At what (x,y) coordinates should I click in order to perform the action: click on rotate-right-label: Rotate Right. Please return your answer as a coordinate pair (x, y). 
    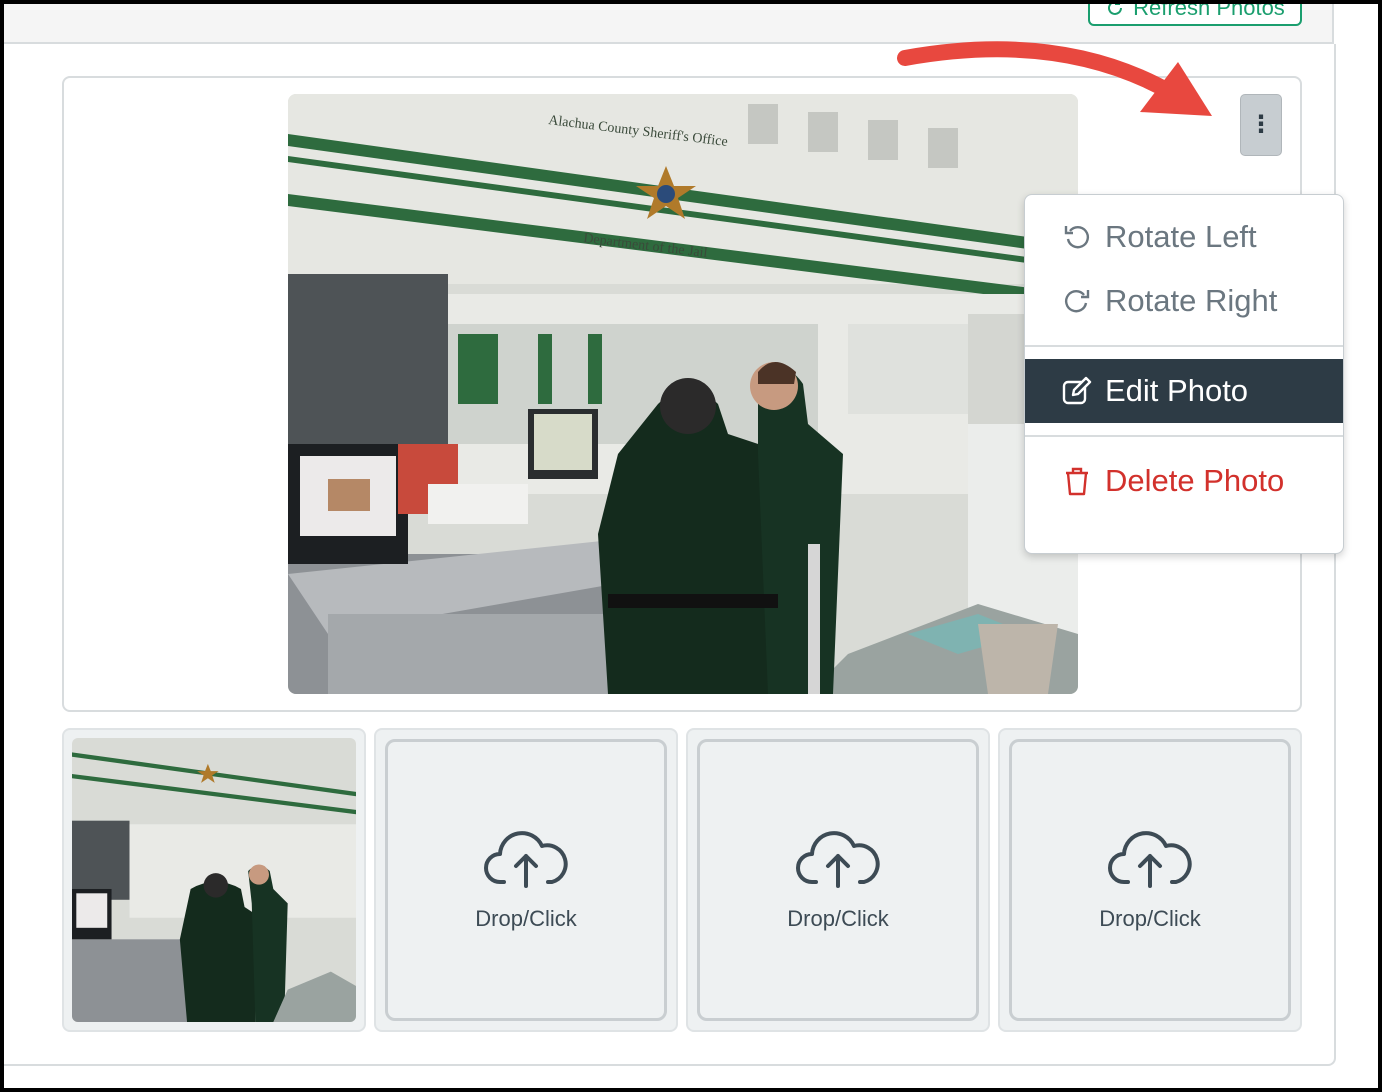
    Looking at the image, I should click on (1191, 300).